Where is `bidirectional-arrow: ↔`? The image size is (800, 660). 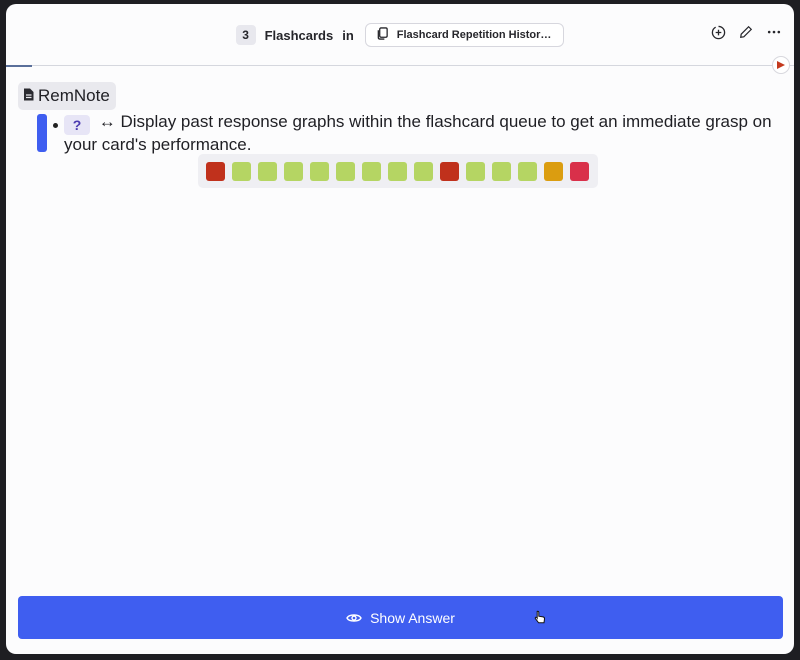
bidirectional-arrow: ↔ is located at coordinates (107, 121).